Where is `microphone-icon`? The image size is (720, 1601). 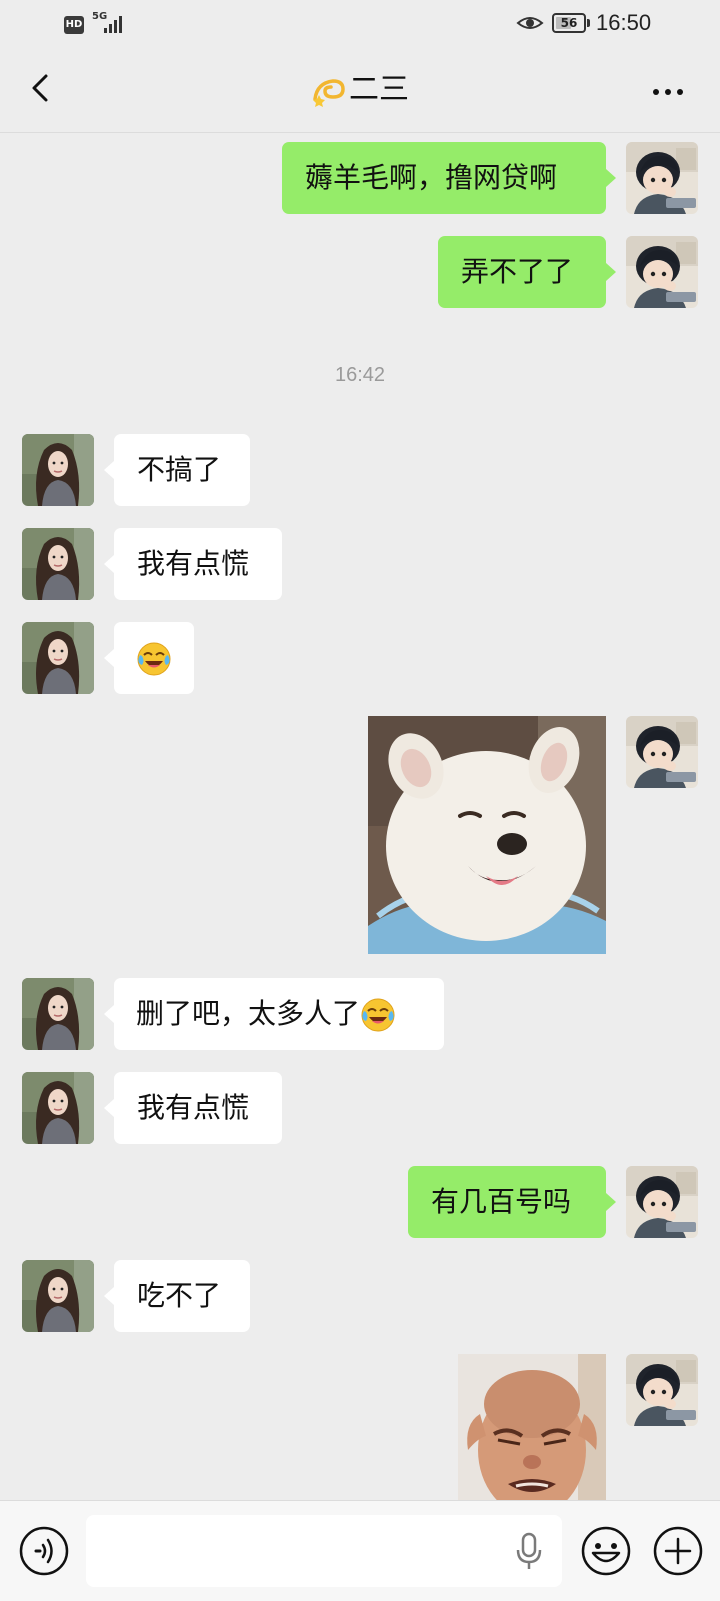 microphone-icon is located at coordinates (529, 1551).